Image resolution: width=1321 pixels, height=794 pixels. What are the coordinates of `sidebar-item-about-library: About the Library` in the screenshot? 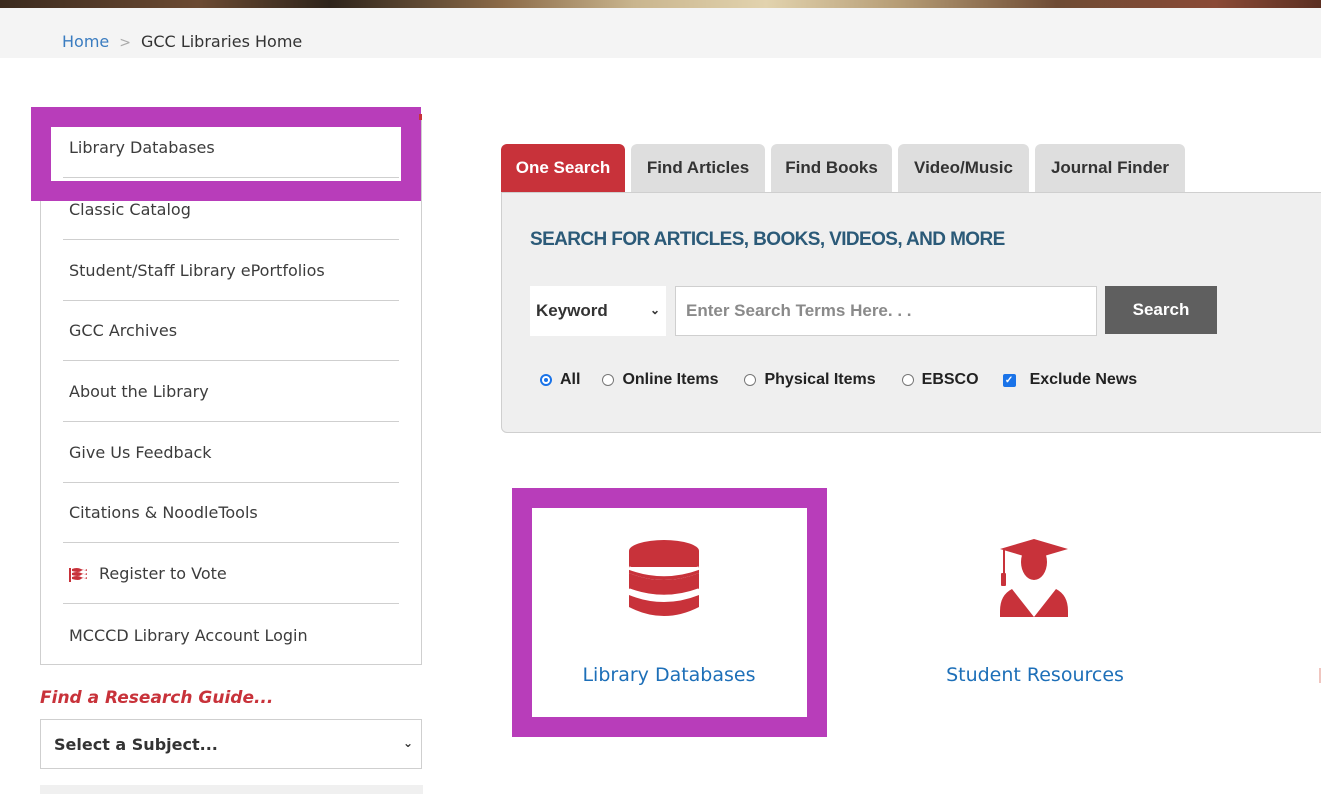 It's located at (231, 392).